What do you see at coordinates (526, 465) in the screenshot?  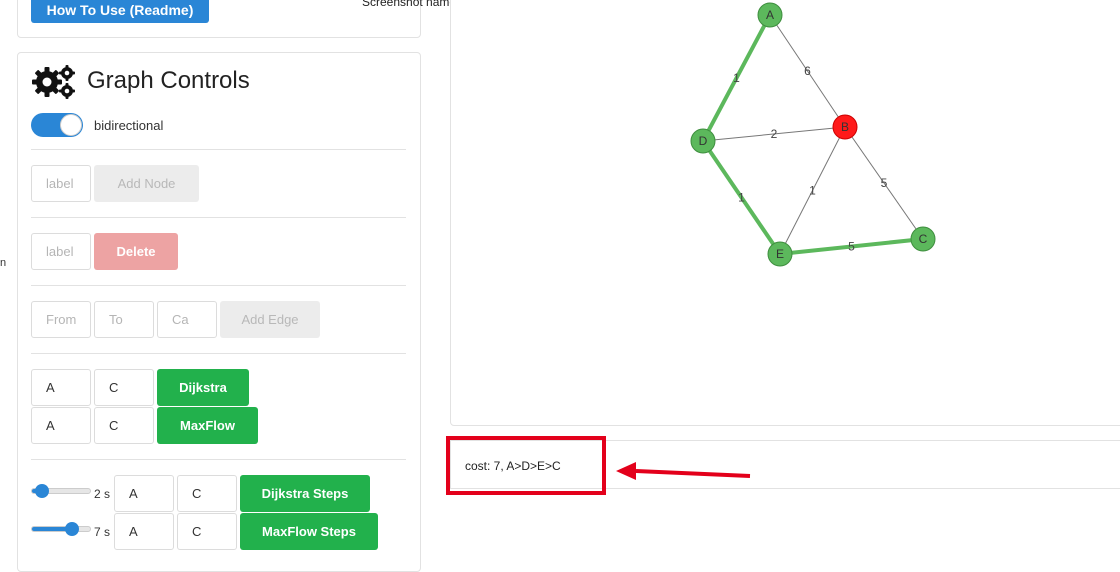 I see `annotation-highlight-box` at bounding box center [526, 465].